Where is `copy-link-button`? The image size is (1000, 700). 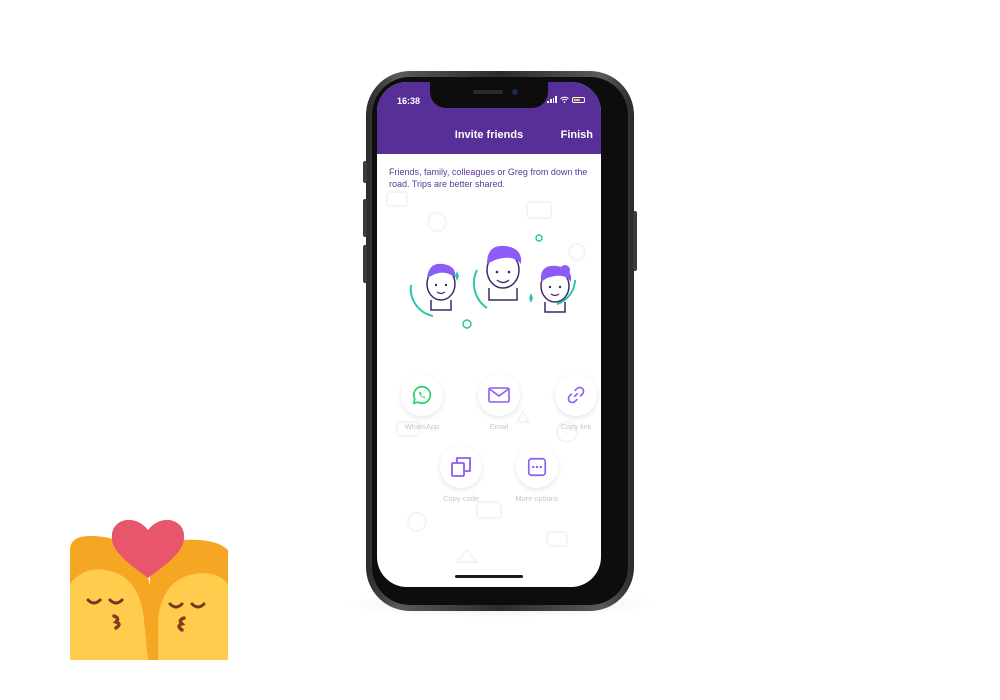
copy-link-button is located at coordinates (576, 395).